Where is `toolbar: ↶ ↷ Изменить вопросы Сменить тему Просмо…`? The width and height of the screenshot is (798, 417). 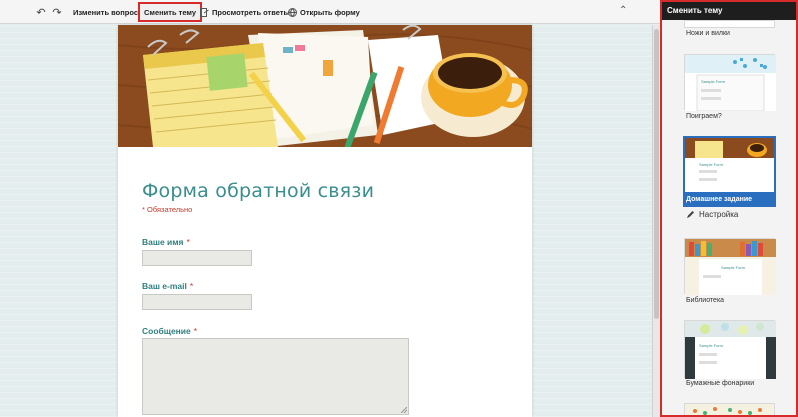
toolbar: ↶ ↷ Изменить вопросы Сменить тему Просмо… is located at coordinates (330, 12).